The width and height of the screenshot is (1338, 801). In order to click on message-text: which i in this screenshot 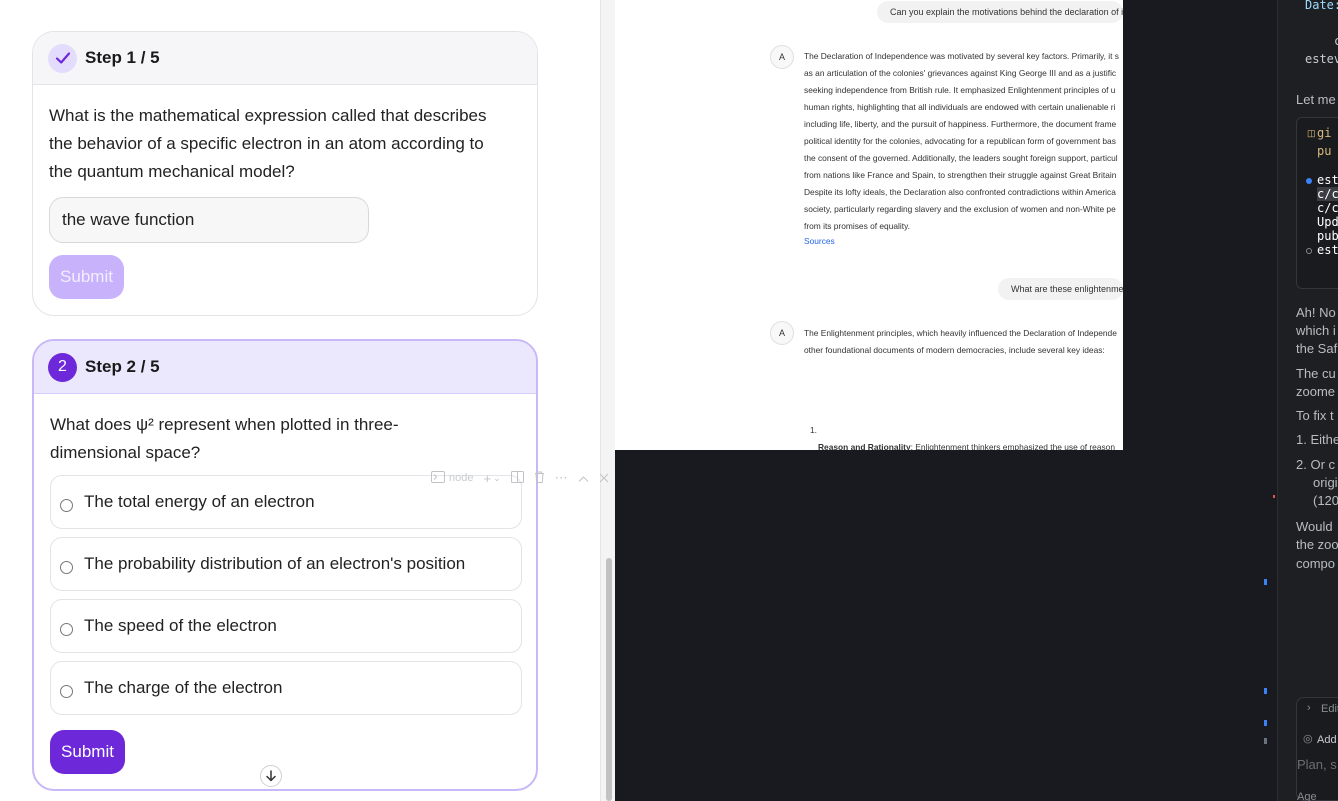, I will do `click(1316, 330)`.